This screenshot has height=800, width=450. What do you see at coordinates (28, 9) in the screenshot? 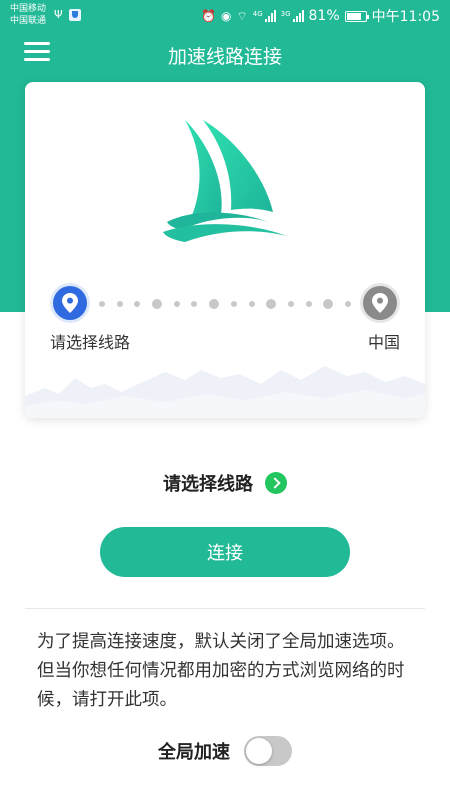
I see `carrier-1: 中国移动` at bounding box center [28, 9].